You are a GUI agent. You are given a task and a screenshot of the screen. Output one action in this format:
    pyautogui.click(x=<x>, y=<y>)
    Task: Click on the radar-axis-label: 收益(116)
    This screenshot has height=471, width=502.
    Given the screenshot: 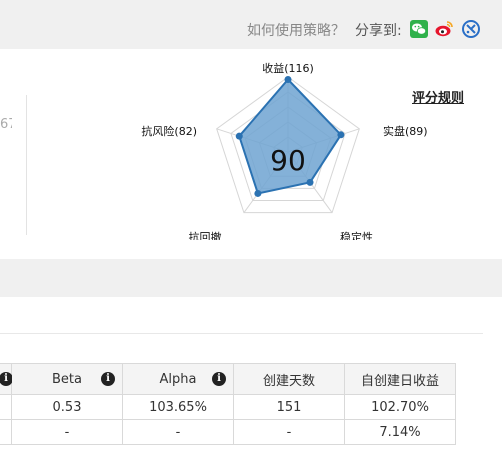 What is the action you would take?
    pyautogui.click(x=288, y=68)
    